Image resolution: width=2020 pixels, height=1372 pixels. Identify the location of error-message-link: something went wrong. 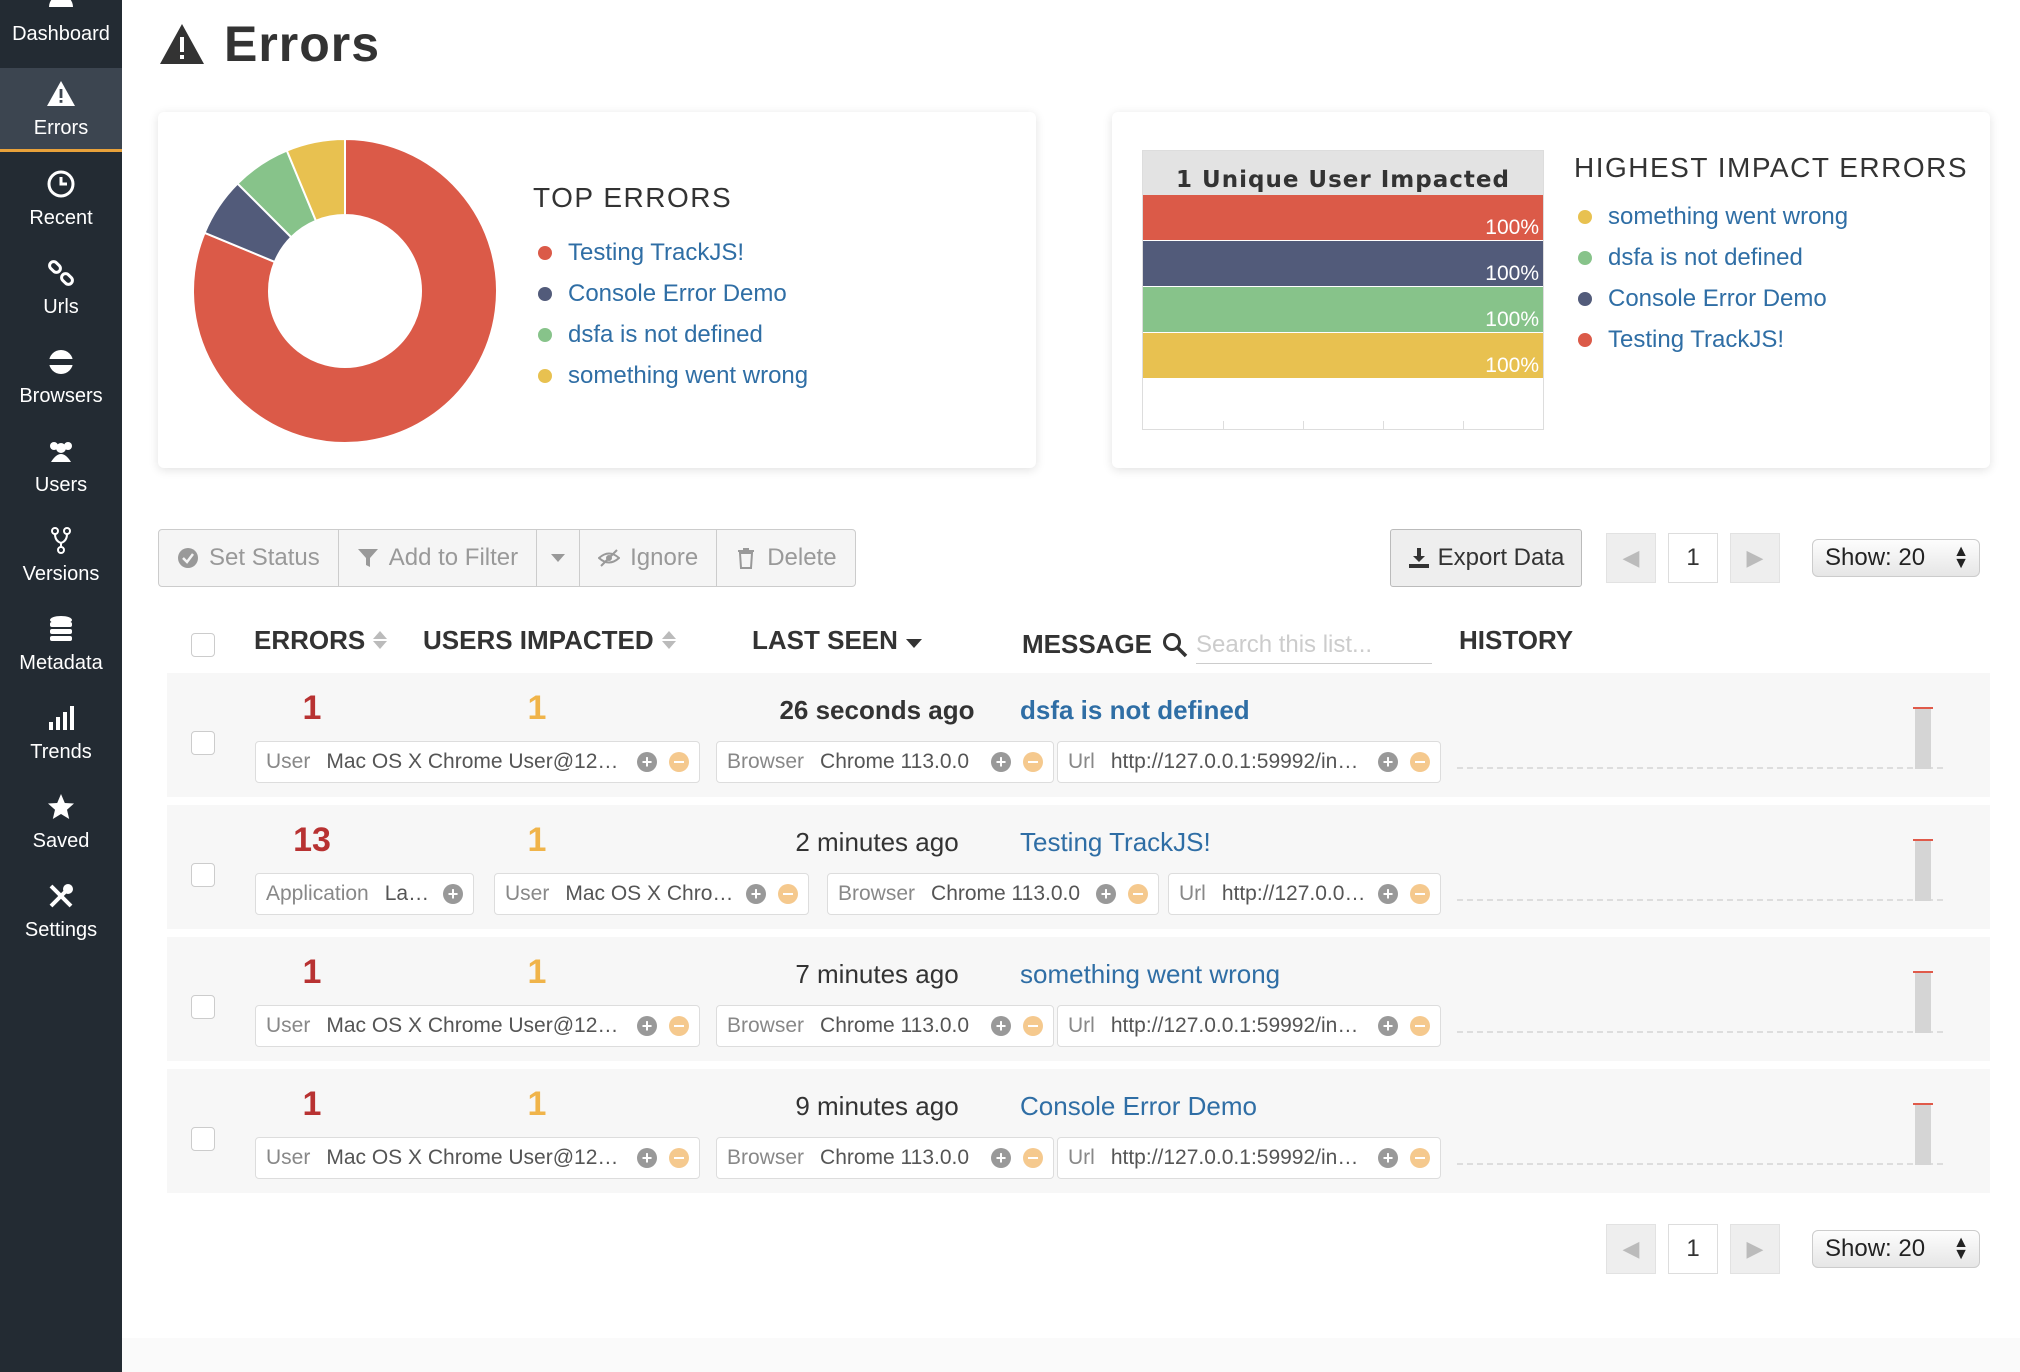
(1150, 974).